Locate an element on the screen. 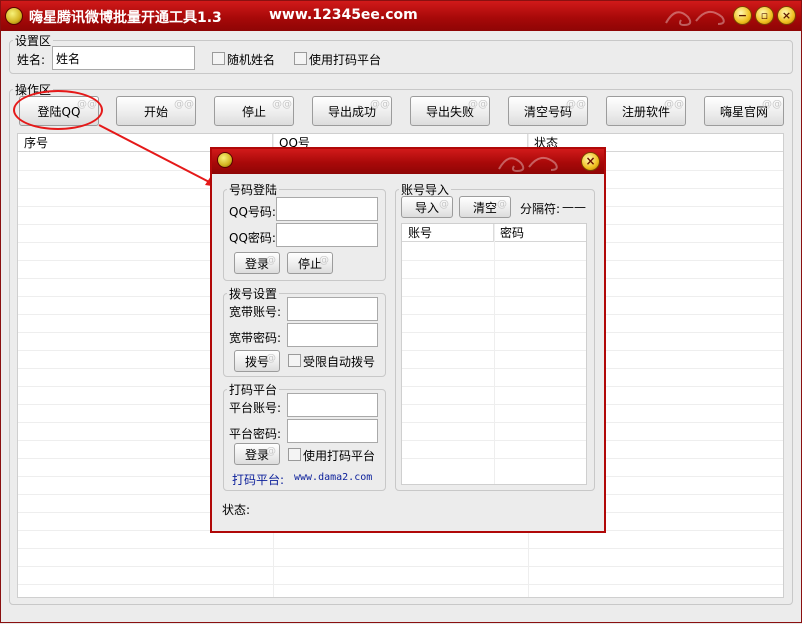  register-software-label: 注册软件 is located at coordinates (645, 111).